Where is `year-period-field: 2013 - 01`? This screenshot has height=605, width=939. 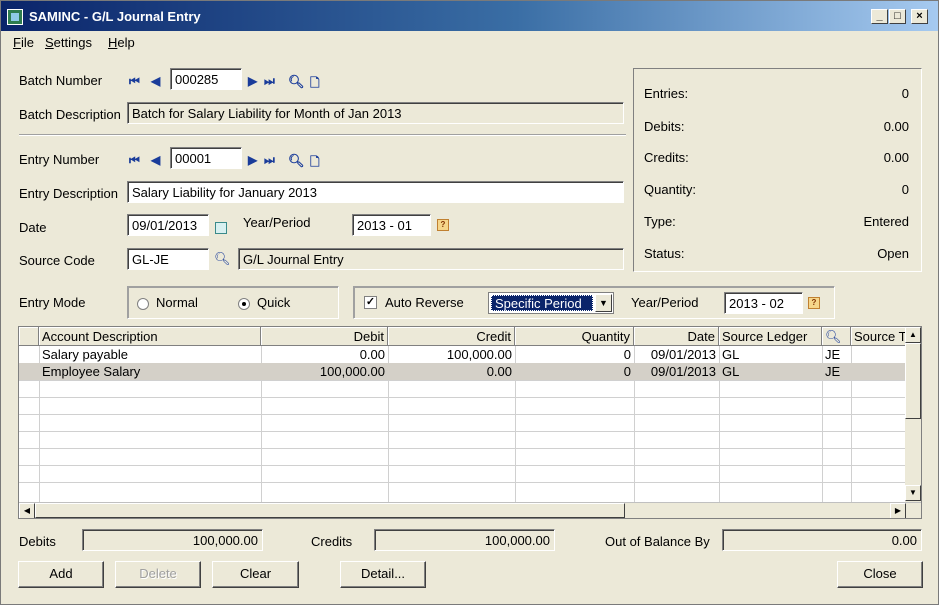
year-period-field: 2013 - 01 is located at coordinates (391, 225).